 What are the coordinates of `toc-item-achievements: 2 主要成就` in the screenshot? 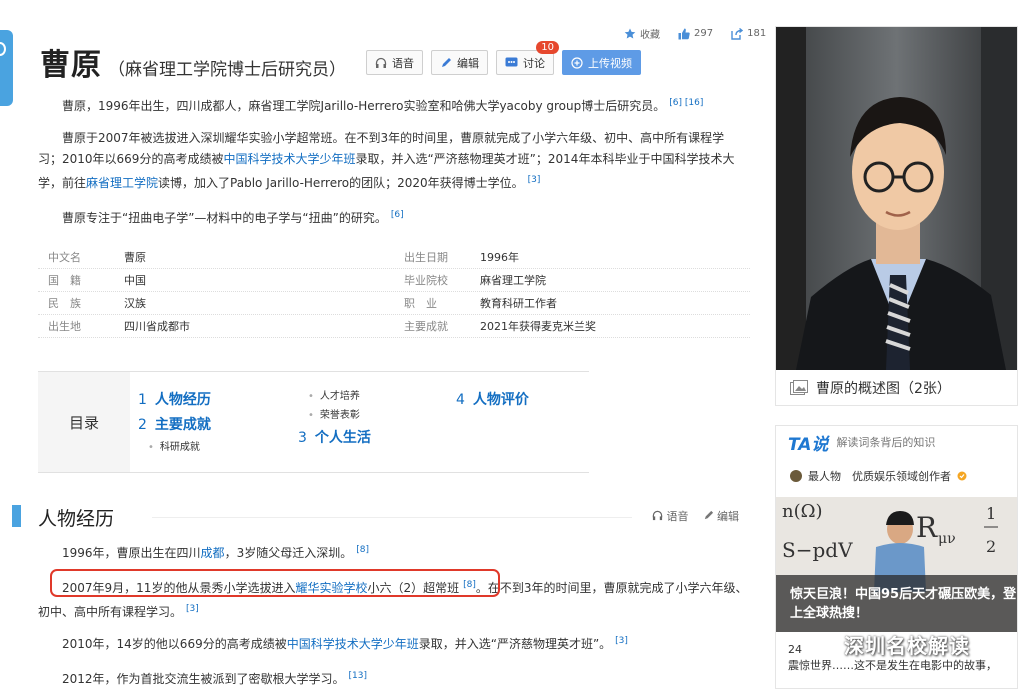 It's located at (174, 424).